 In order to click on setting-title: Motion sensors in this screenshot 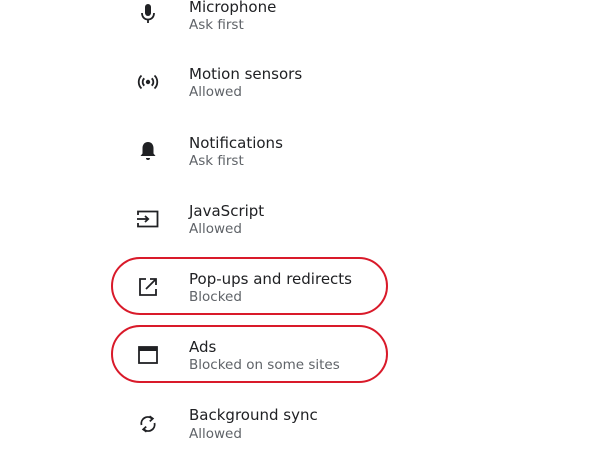, I will do `click(246, 74)`.